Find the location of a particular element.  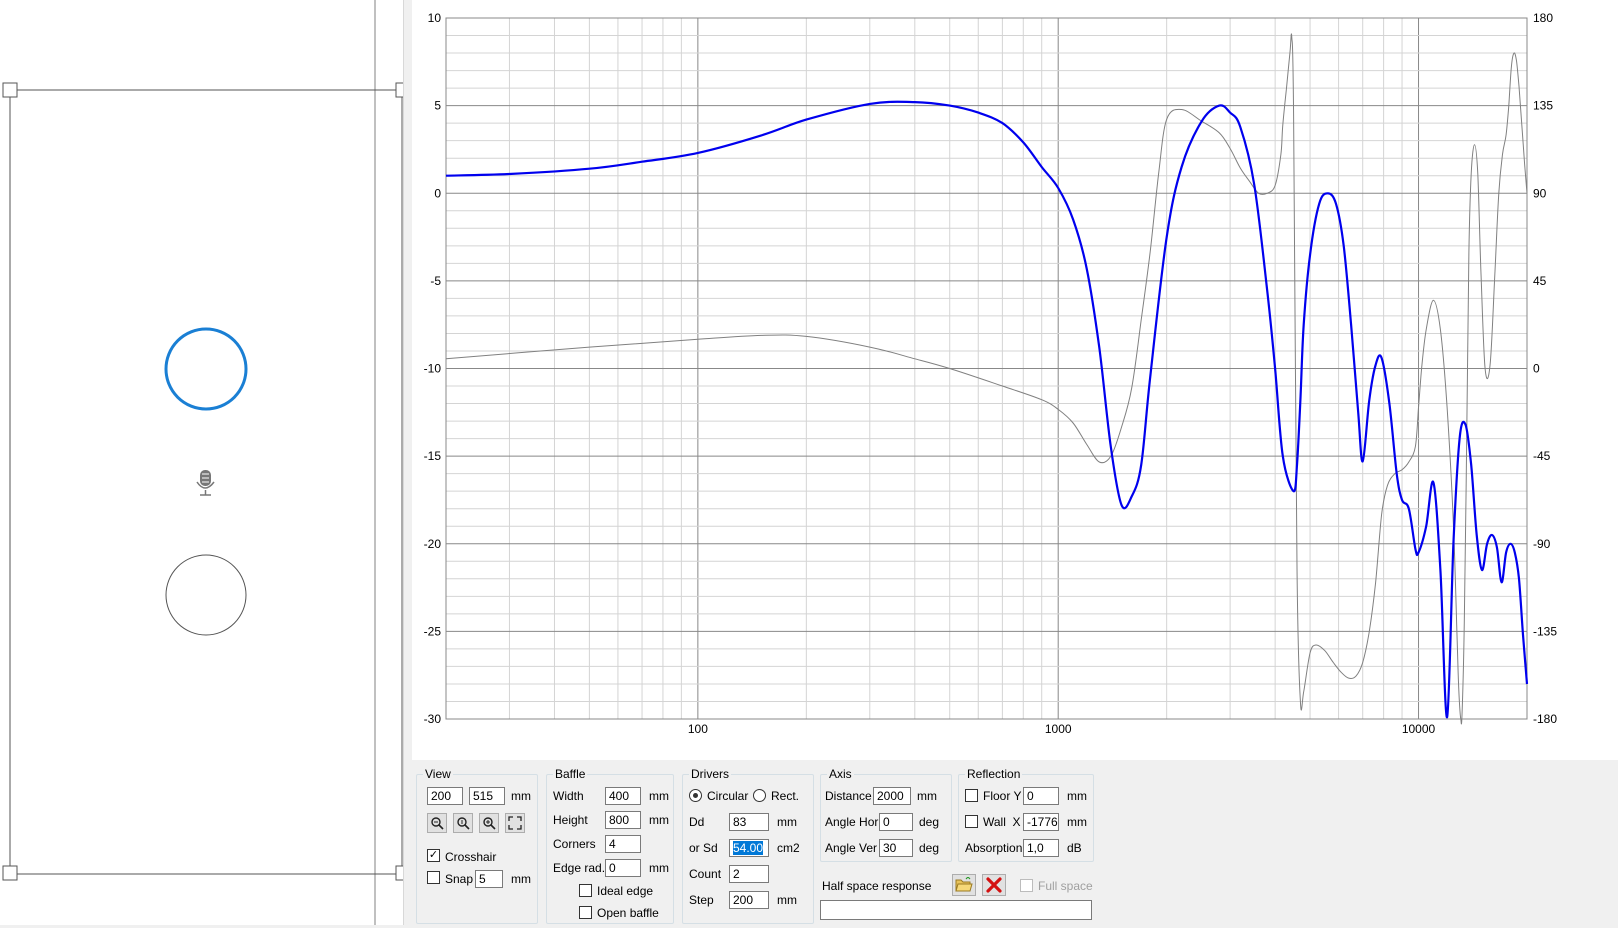

driver-circle-selected is located at coordinates (206, 369).